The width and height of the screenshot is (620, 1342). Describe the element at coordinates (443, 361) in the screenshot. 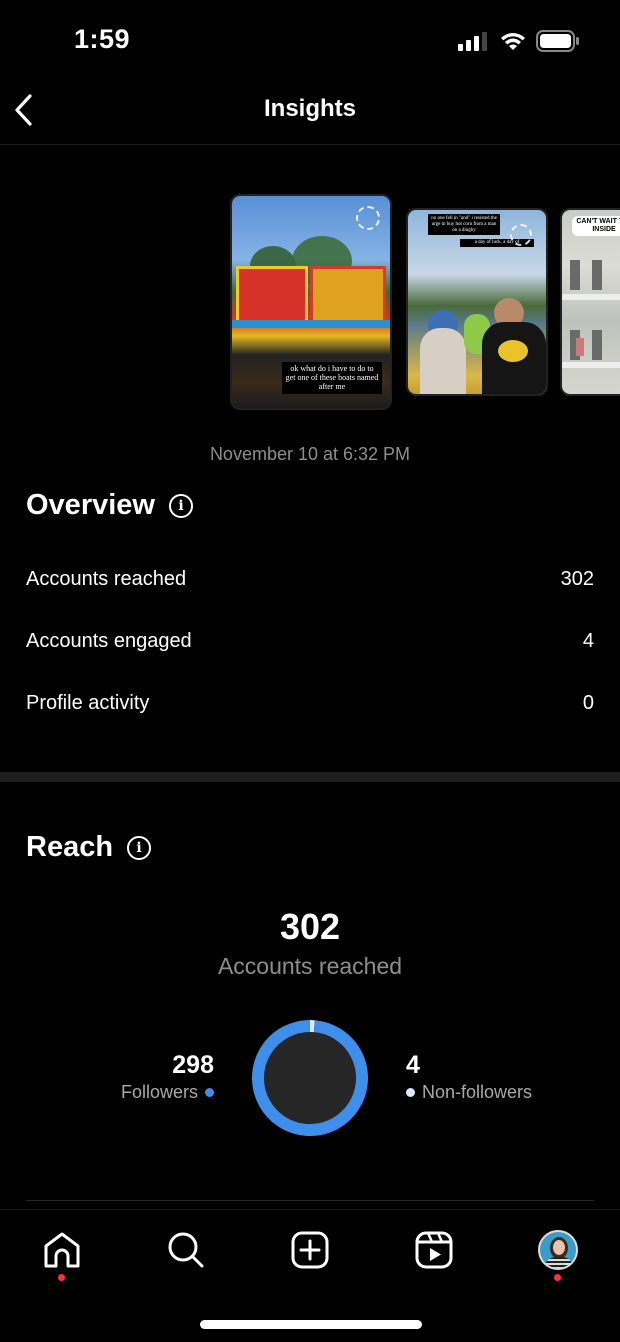

I see `person-shape` at that location.